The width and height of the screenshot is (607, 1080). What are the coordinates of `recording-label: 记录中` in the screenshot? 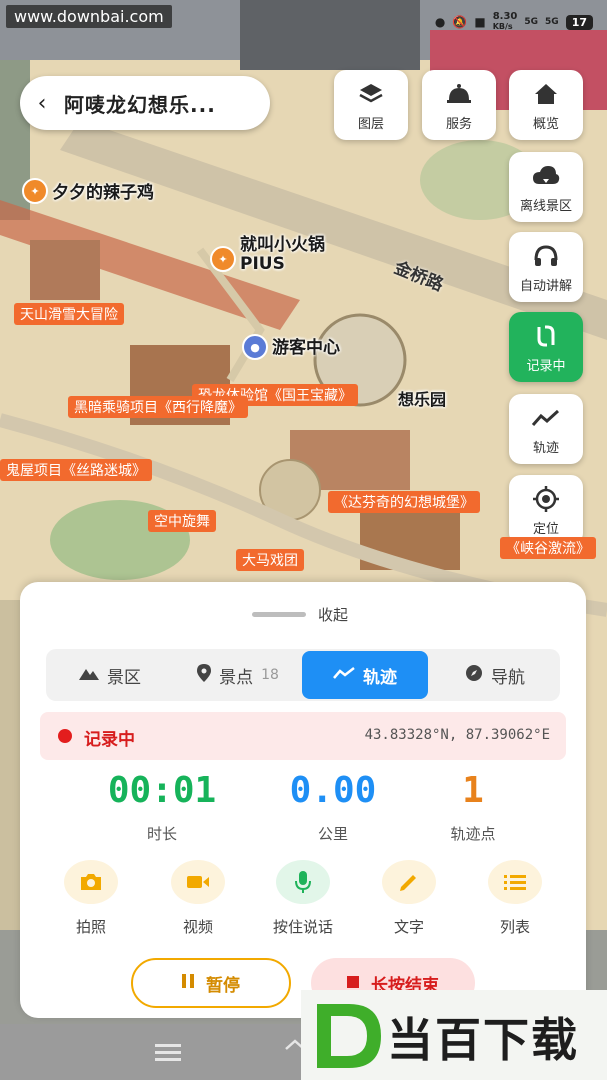 It's located at (546, 366).